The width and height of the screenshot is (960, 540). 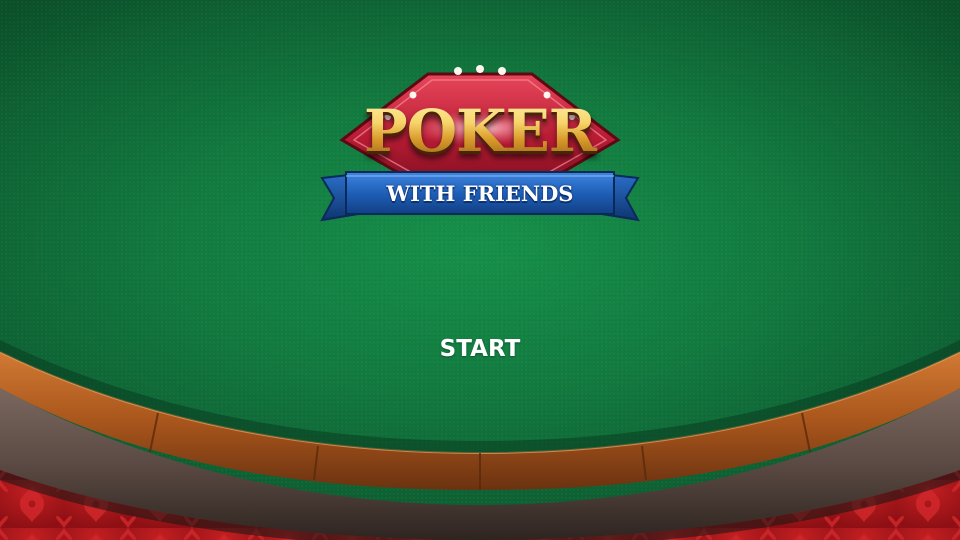 I want to click on poker-with-friends-logo: POKER WITH FRIENDS, so click(x=480, y=144).